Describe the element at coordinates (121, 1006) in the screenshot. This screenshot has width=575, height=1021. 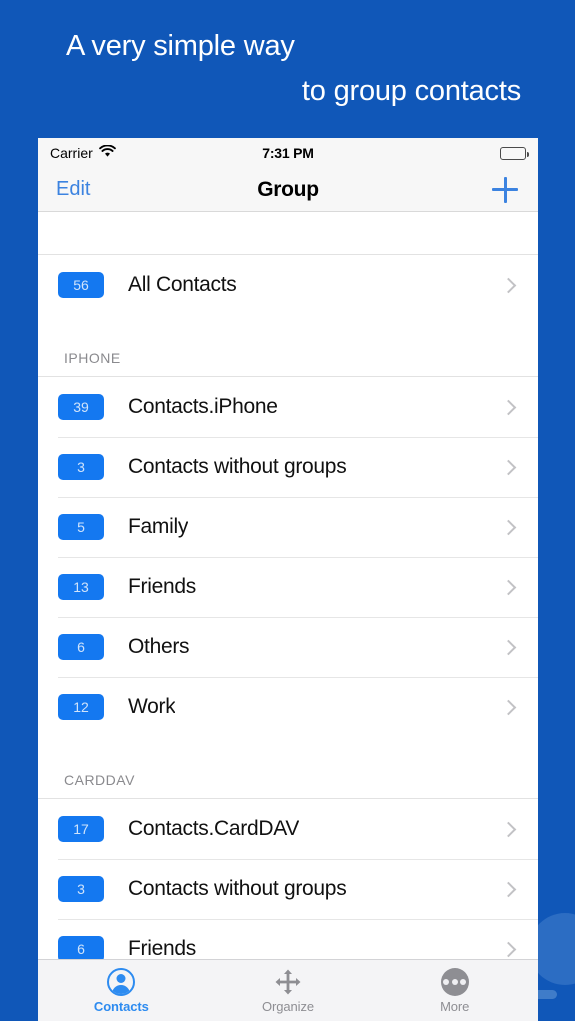
I see `tab-contacts-label: Contacts` at that location.